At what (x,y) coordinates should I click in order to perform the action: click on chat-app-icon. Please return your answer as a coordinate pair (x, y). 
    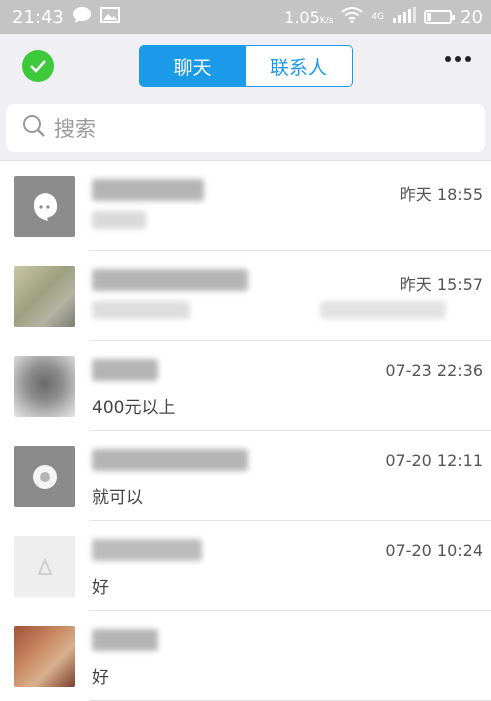
    Looking at the image, I should click on (45, 206).